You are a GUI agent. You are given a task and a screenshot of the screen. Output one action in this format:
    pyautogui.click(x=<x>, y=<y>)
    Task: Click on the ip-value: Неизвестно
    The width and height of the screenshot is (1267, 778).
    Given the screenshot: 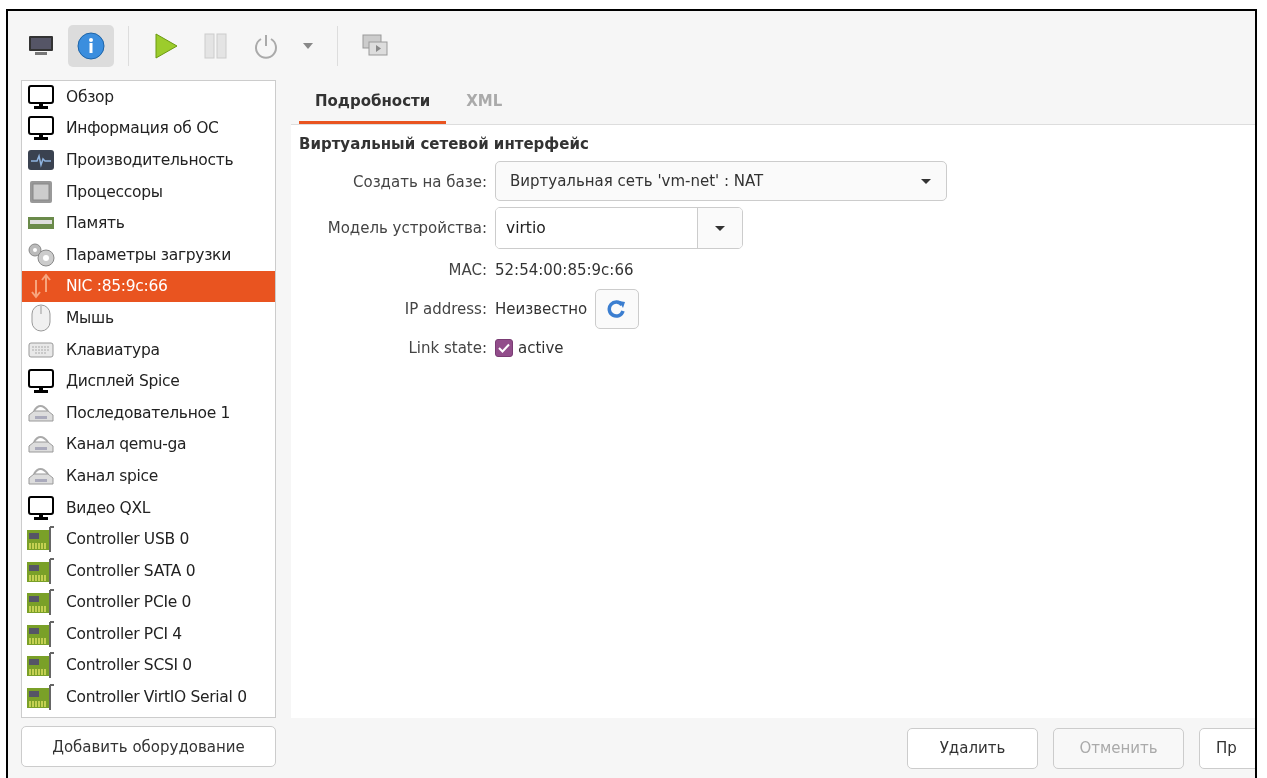 What is the action you would take?
    pyautogui.click(x=541, y=309)
    